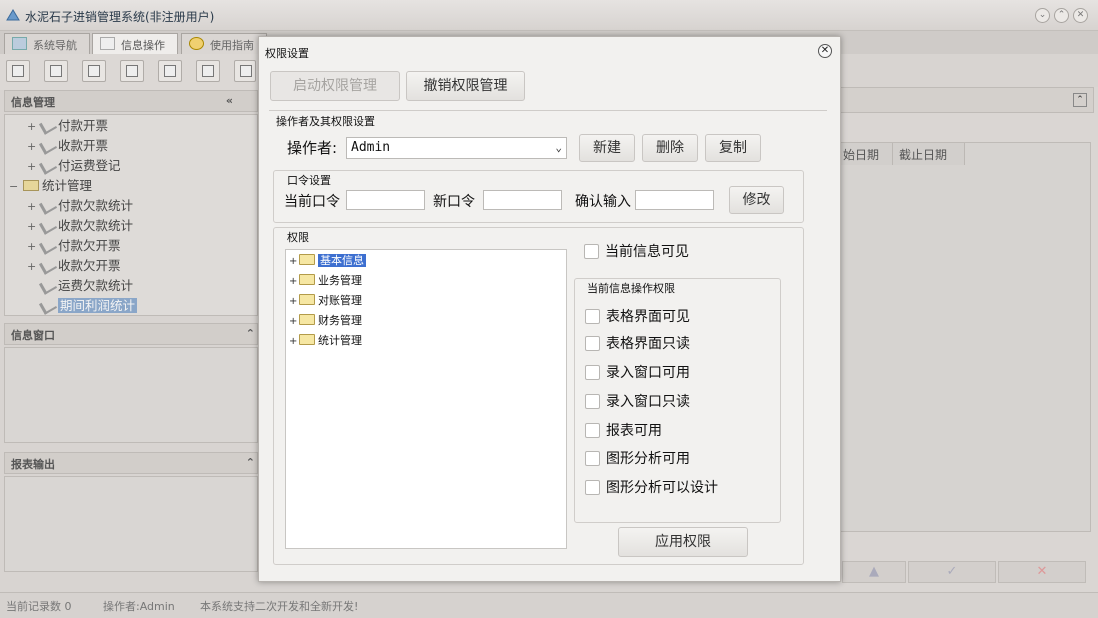  I want to click on delete-button: 删除, so click(670, 148).